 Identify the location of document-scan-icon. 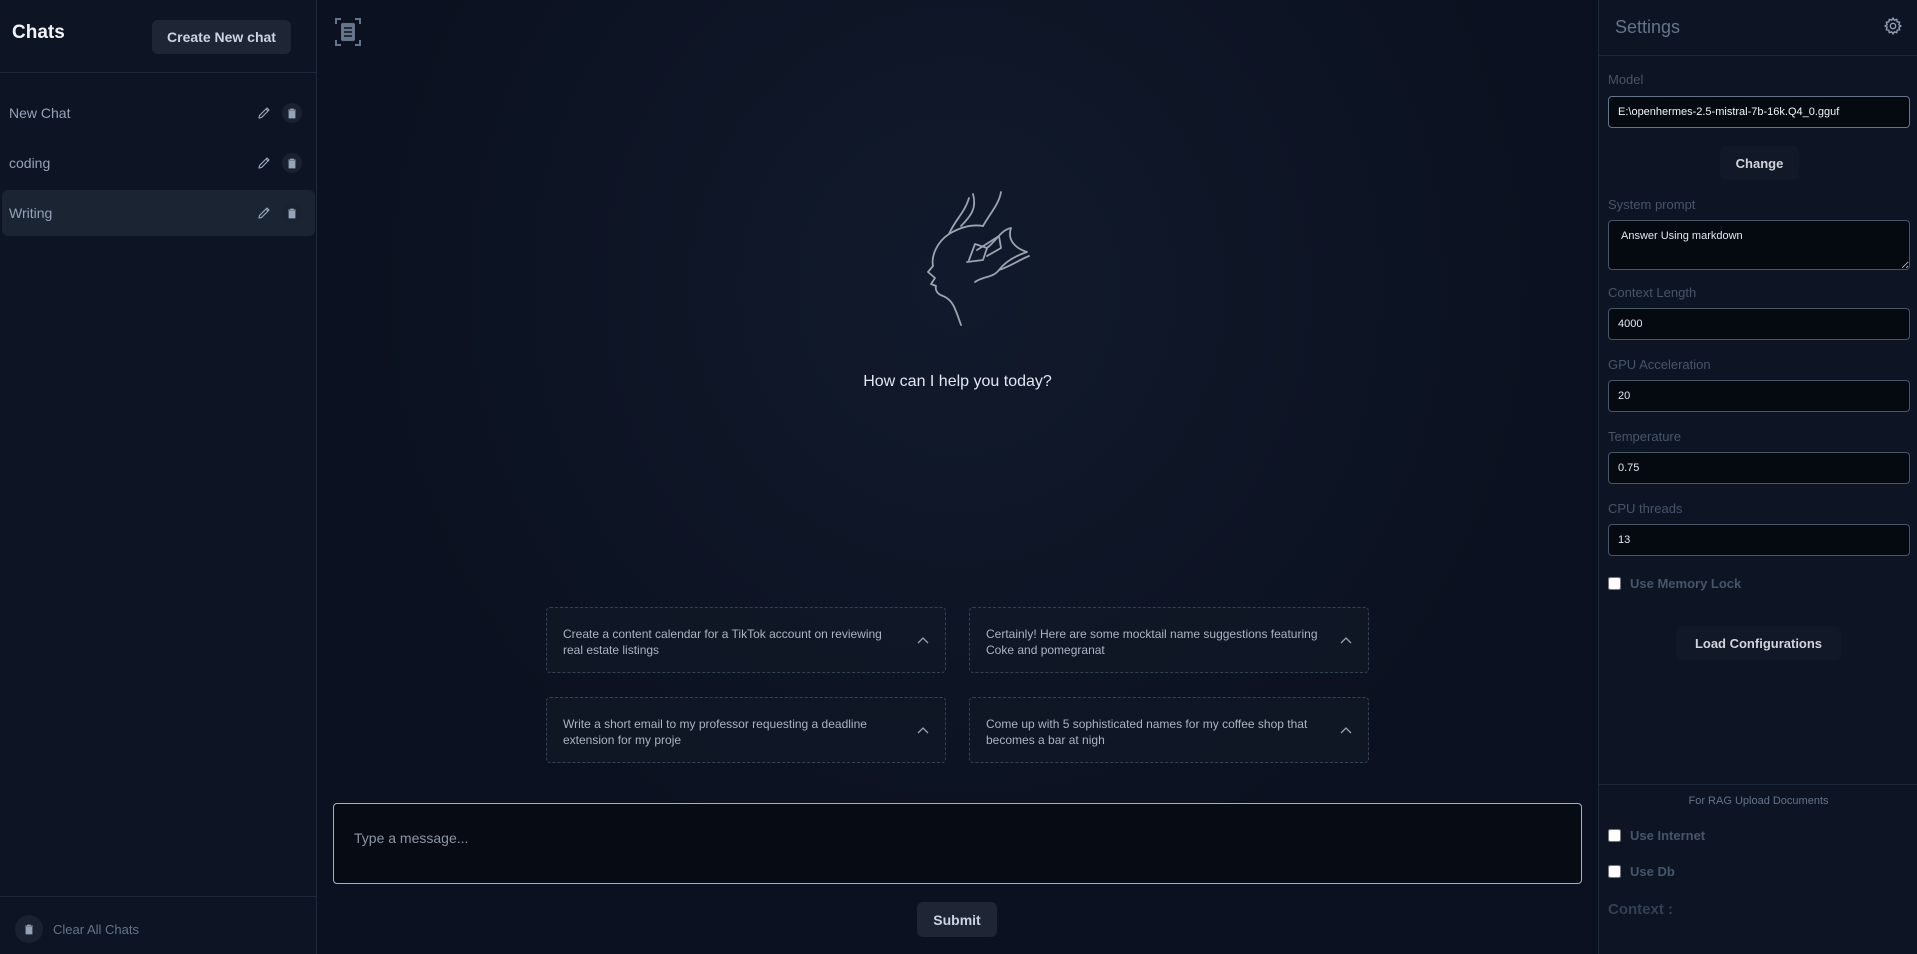
(348, 32).